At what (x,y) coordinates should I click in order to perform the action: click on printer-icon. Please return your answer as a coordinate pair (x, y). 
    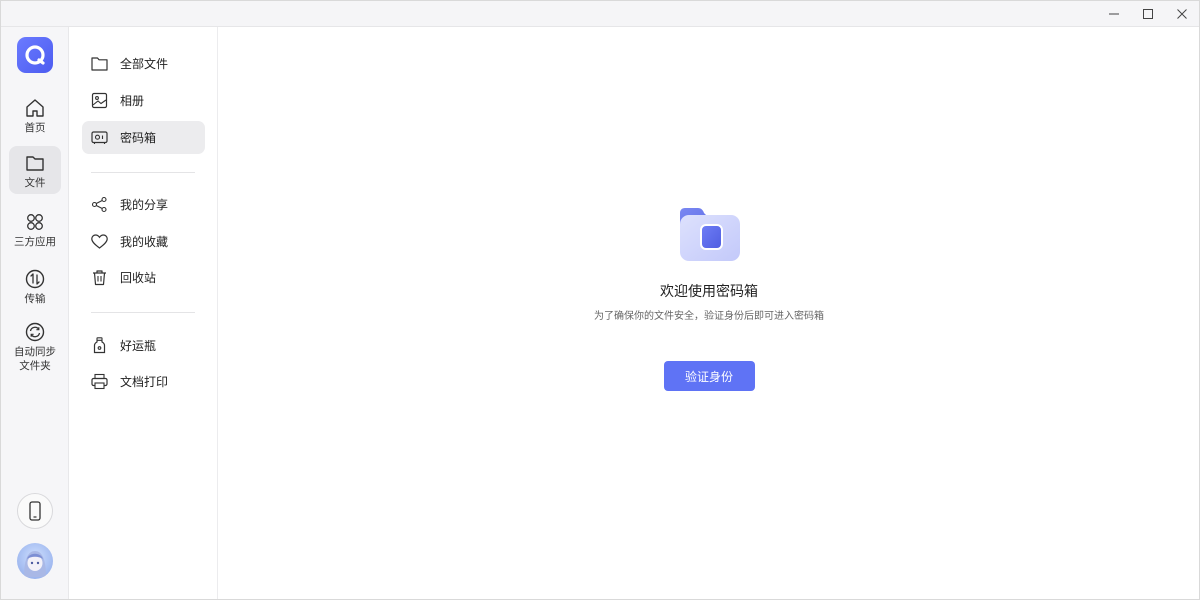
    Looking at the image, I should click on (99, 381).